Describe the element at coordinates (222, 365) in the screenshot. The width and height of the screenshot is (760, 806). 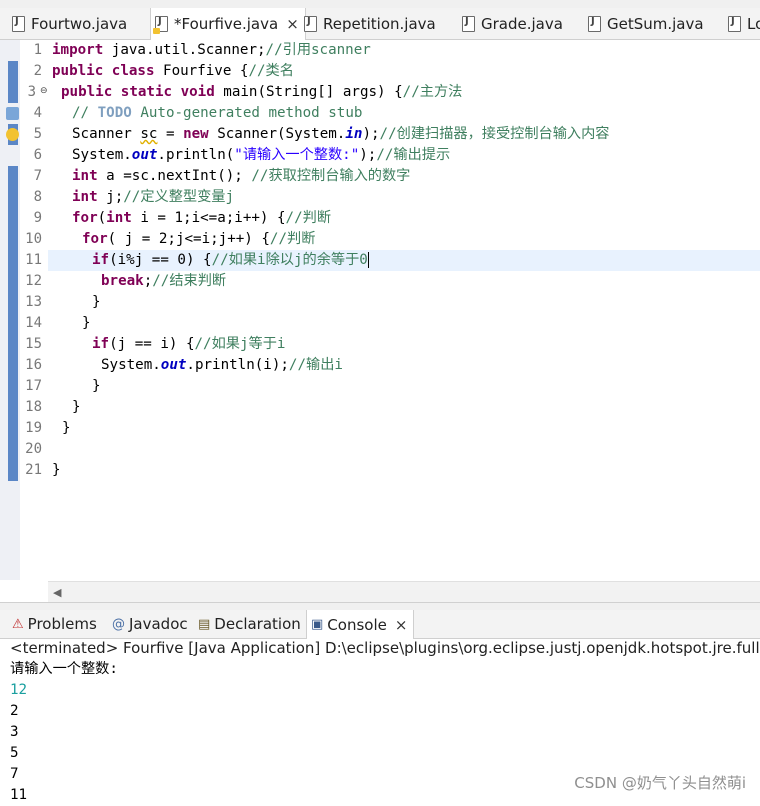
I see `code-line: System.out.println(i);//输出i` at that location.